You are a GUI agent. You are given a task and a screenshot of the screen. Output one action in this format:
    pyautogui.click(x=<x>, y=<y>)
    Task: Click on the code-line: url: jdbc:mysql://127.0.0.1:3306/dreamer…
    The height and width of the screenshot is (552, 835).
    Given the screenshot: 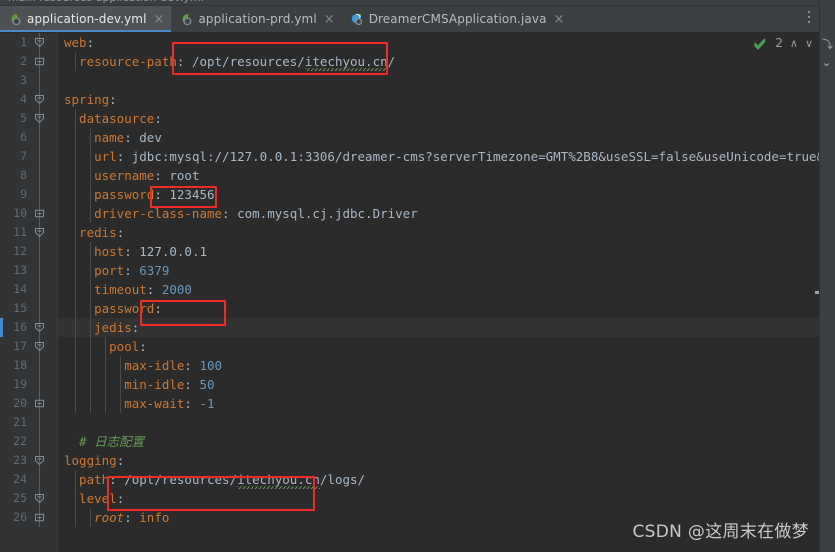 What is the action you would take?
    pyautogui.click(x=441, y=156)
    